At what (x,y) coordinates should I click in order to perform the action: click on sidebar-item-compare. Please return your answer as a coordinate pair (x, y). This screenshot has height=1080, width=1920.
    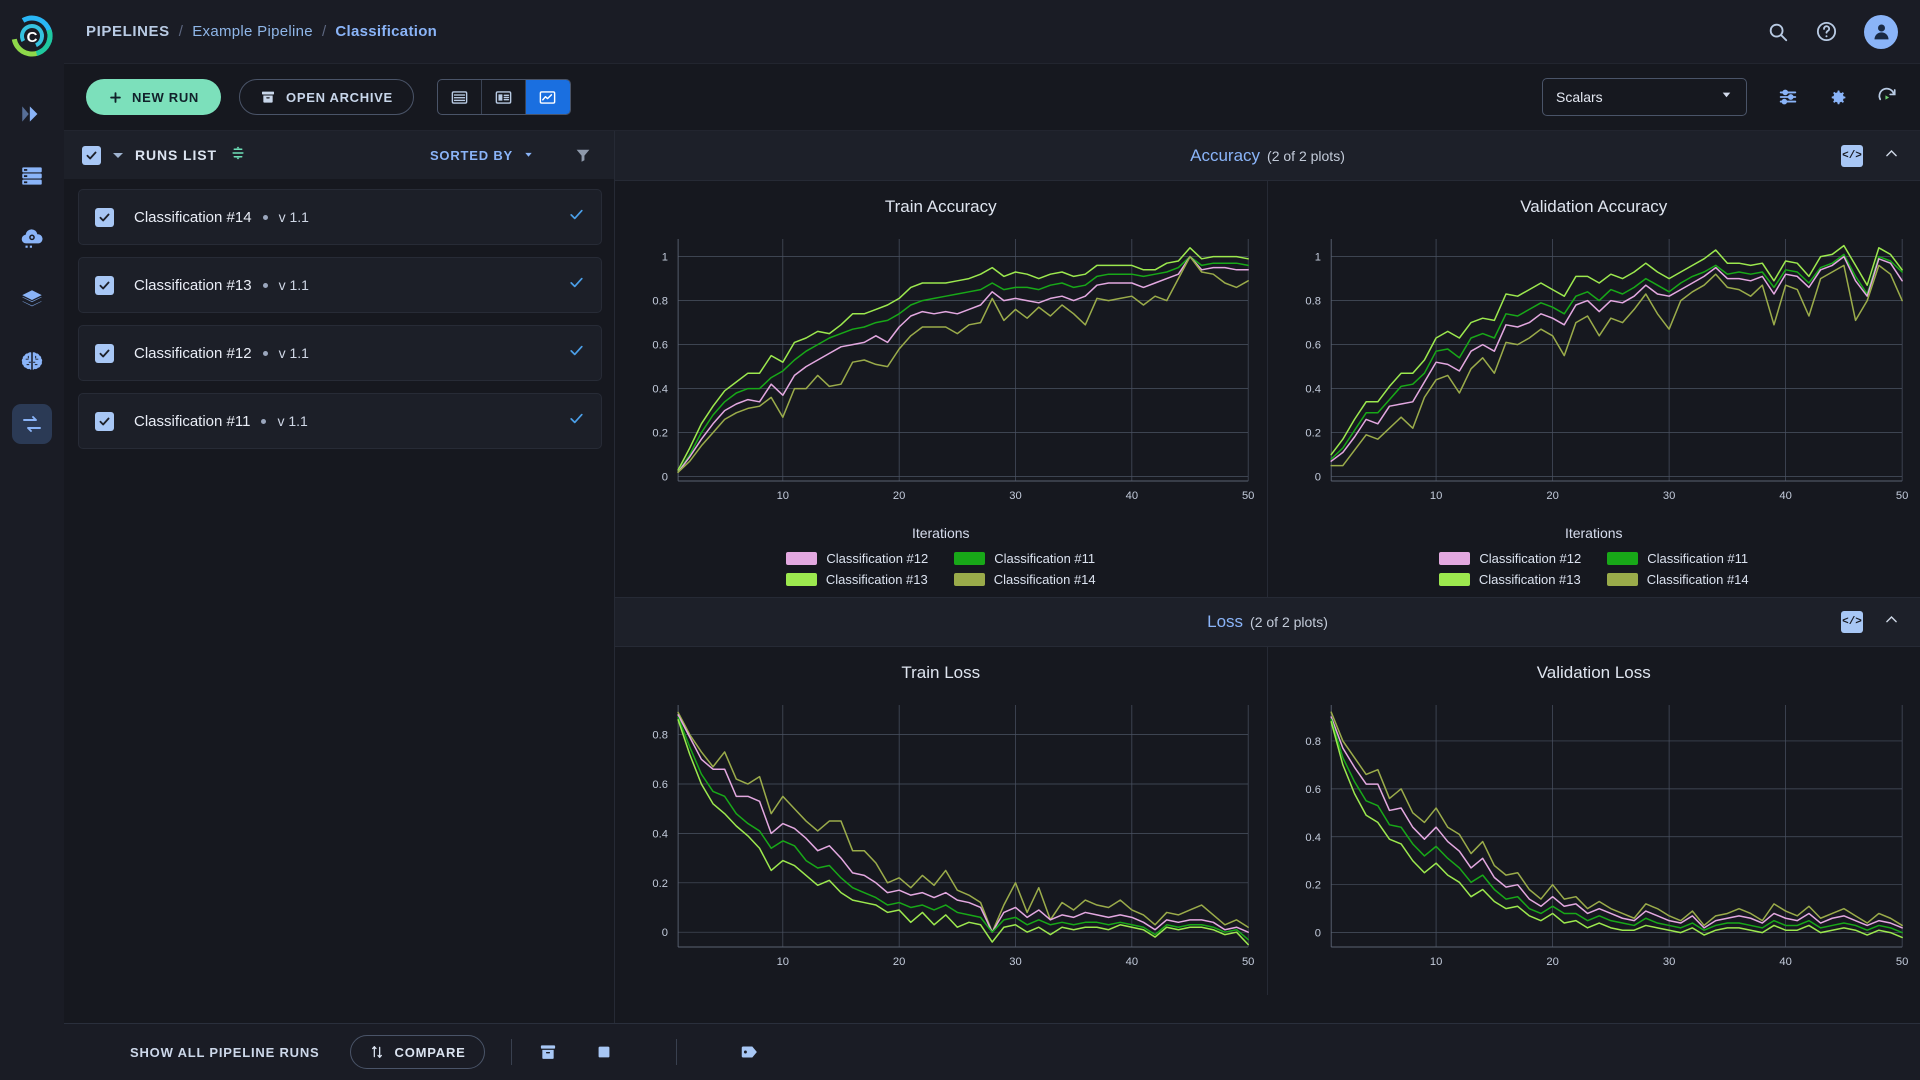
    Looking at the image, I should click on (32, 424).